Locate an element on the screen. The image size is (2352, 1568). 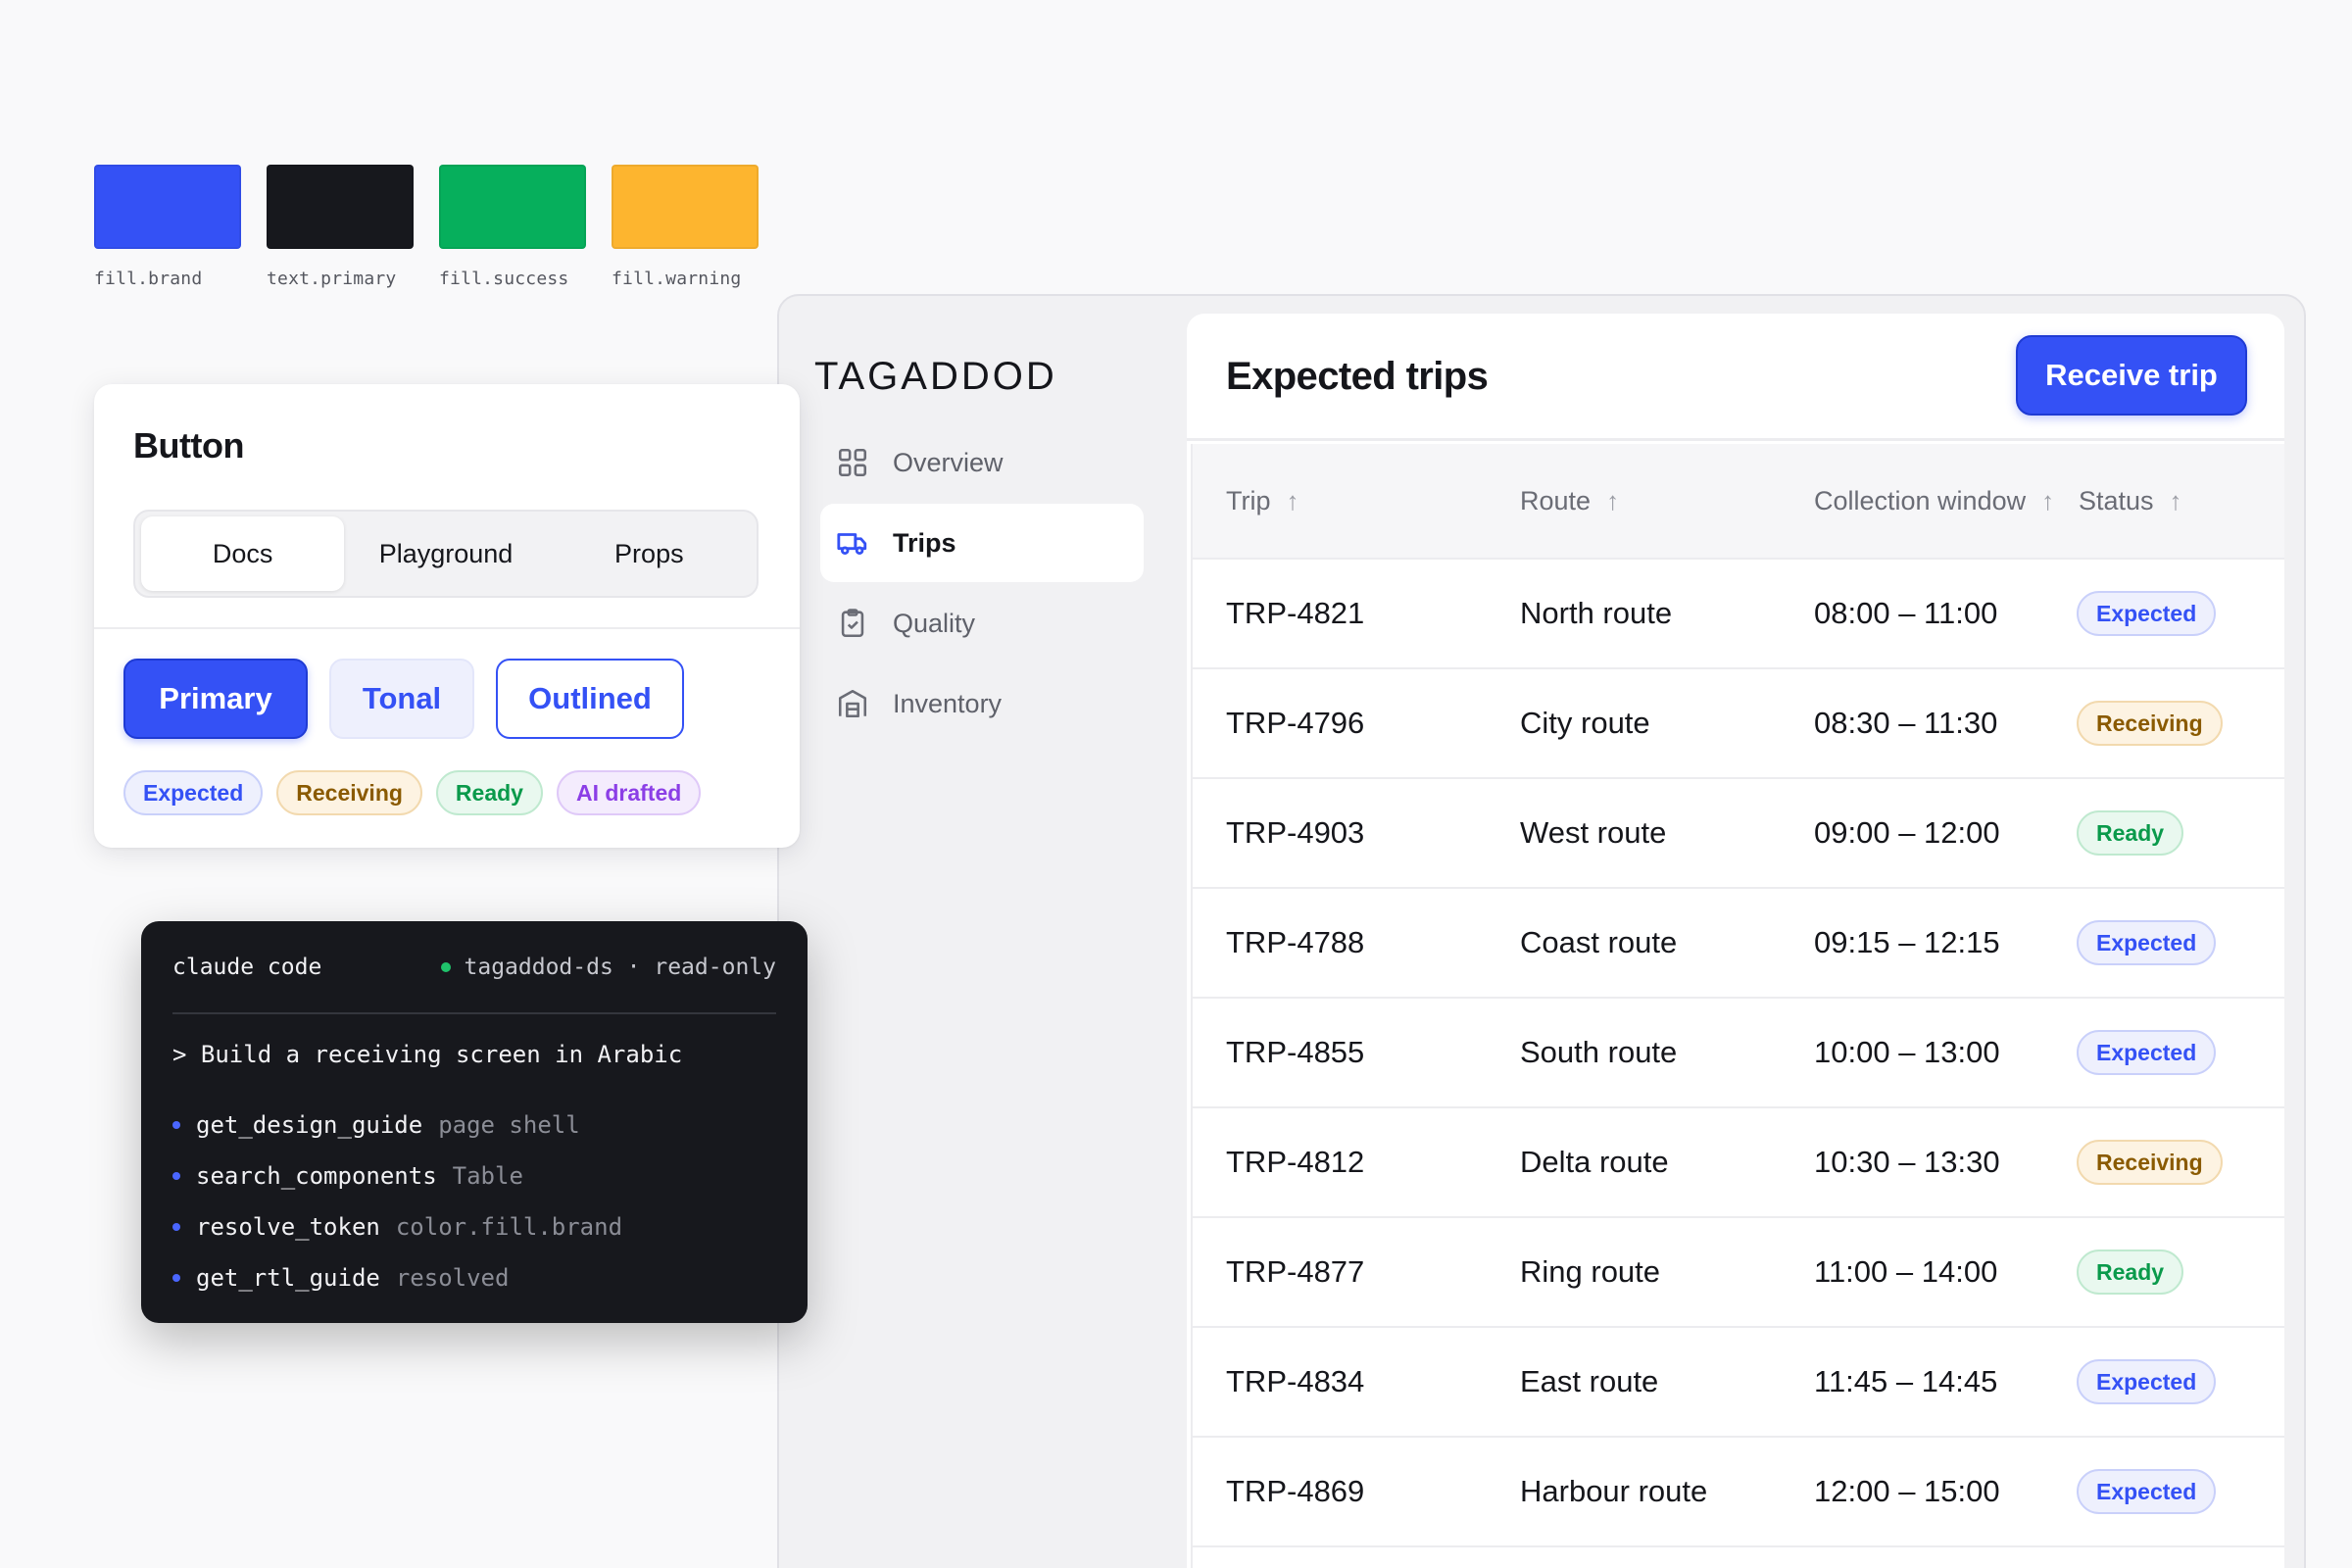
trip-id: TRP-4788 is located at coordinates (1295, 942).